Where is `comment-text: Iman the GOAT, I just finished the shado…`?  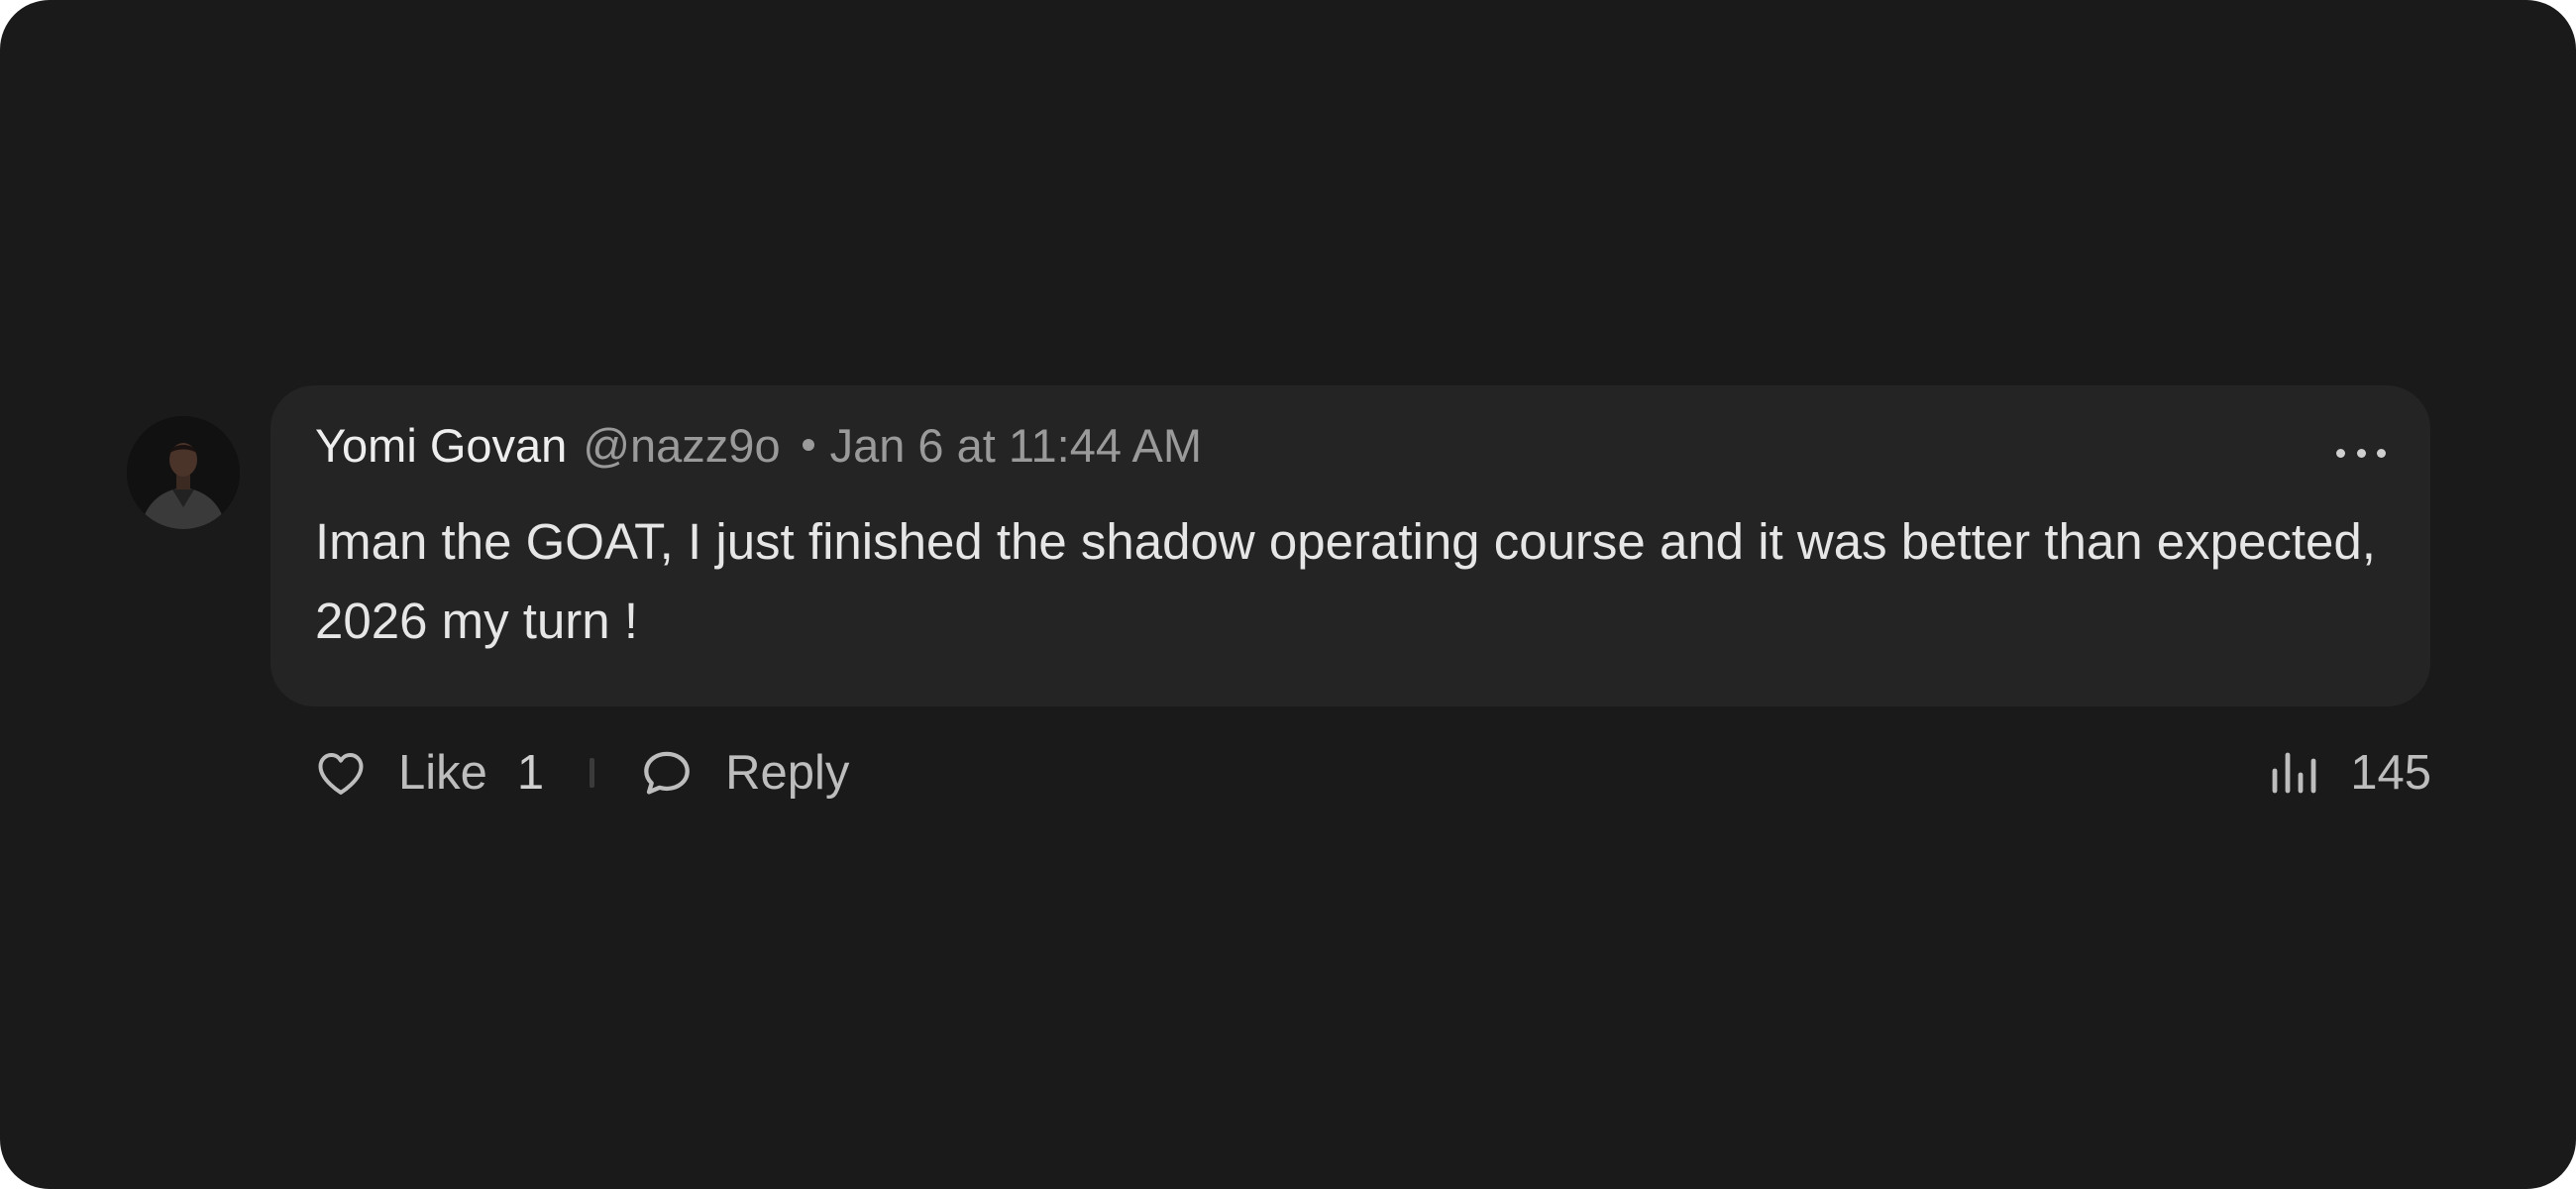
comment-text: Iman the GOAT, I just finished the shado… is located at coordinates (1346, 581).